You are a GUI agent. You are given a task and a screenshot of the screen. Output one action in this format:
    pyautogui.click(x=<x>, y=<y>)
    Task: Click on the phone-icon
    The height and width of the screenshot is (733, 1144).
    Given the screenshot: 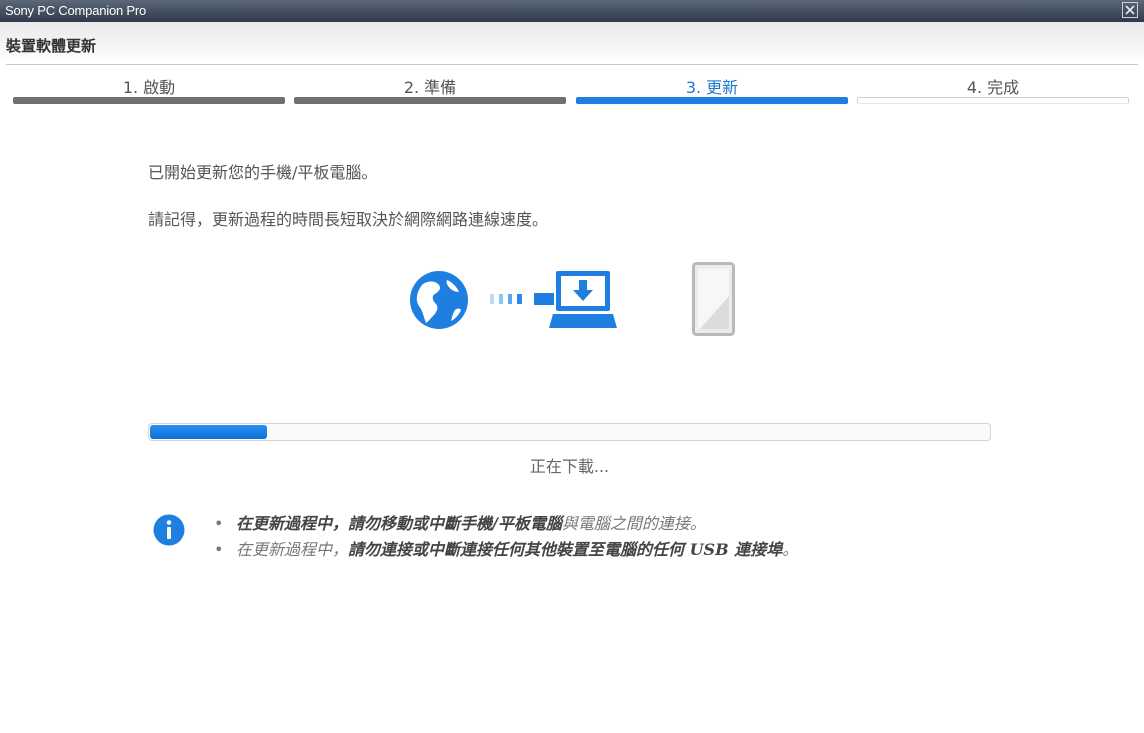 What is the action you would take?
    pyautogui.click(x=713, y=299)
    